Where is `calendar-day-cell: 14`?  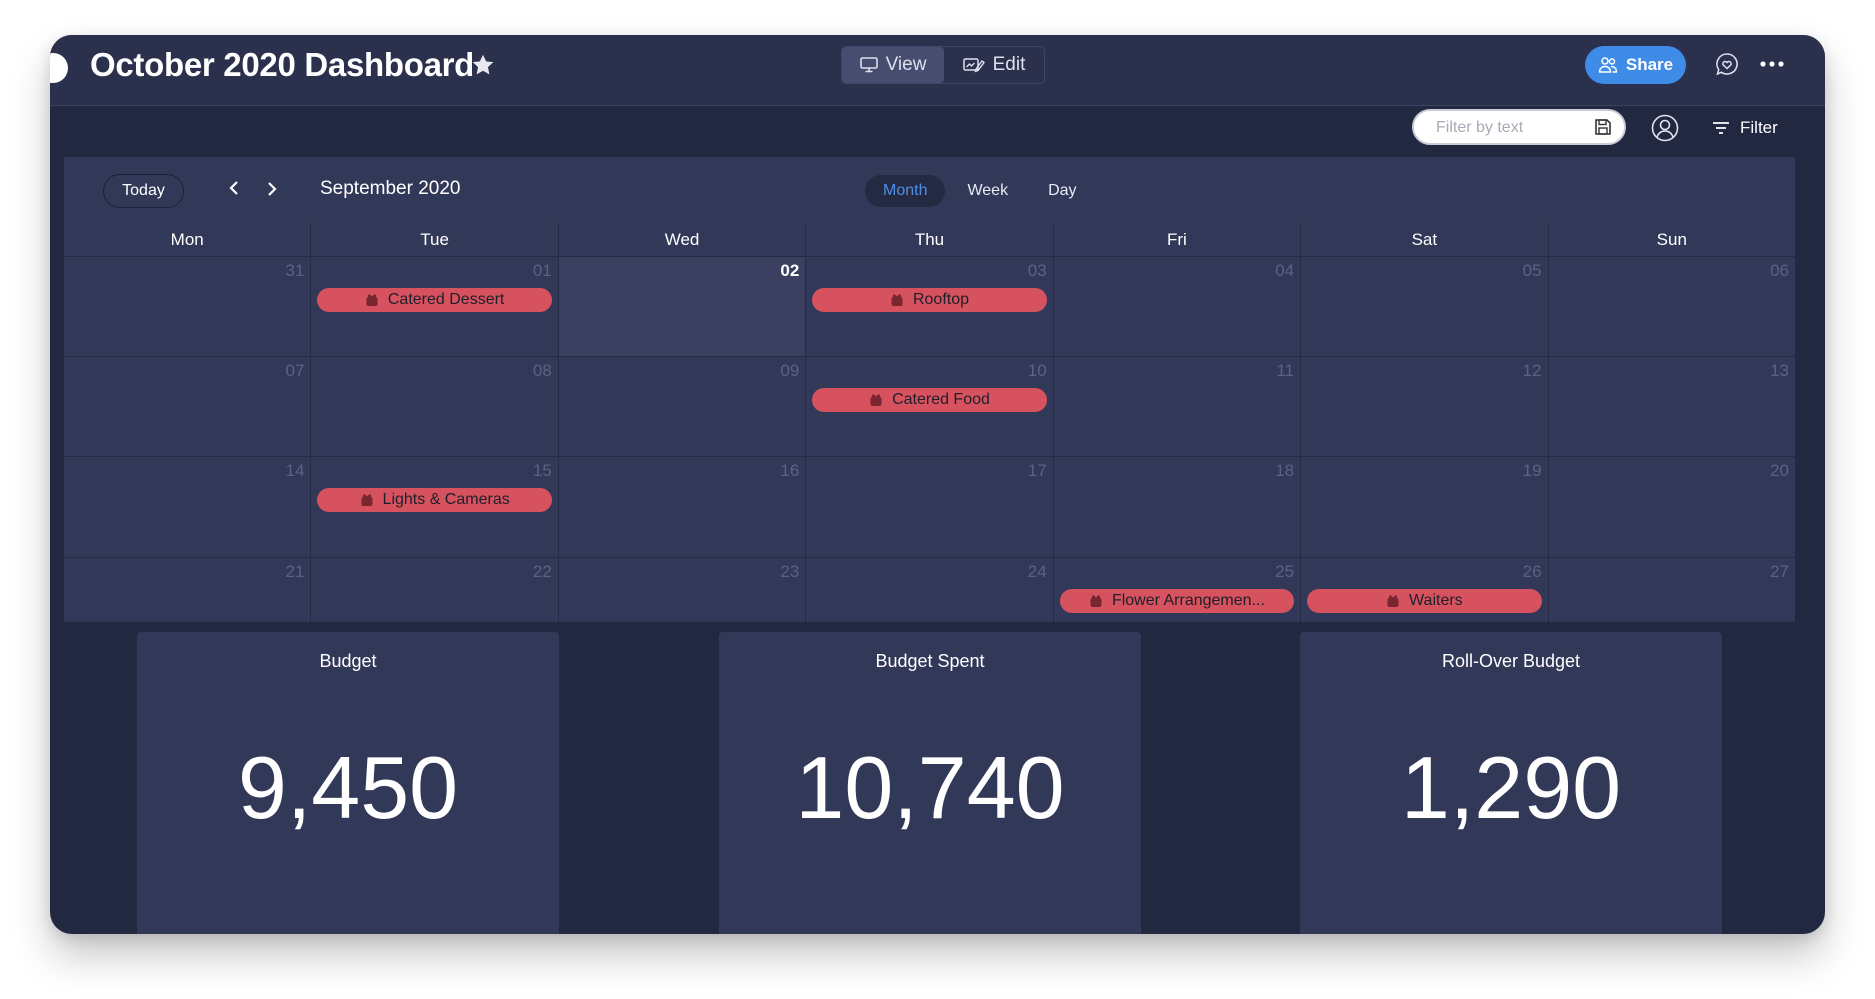 calendar-day-cell: 14 is located at coordinates (187, 507).